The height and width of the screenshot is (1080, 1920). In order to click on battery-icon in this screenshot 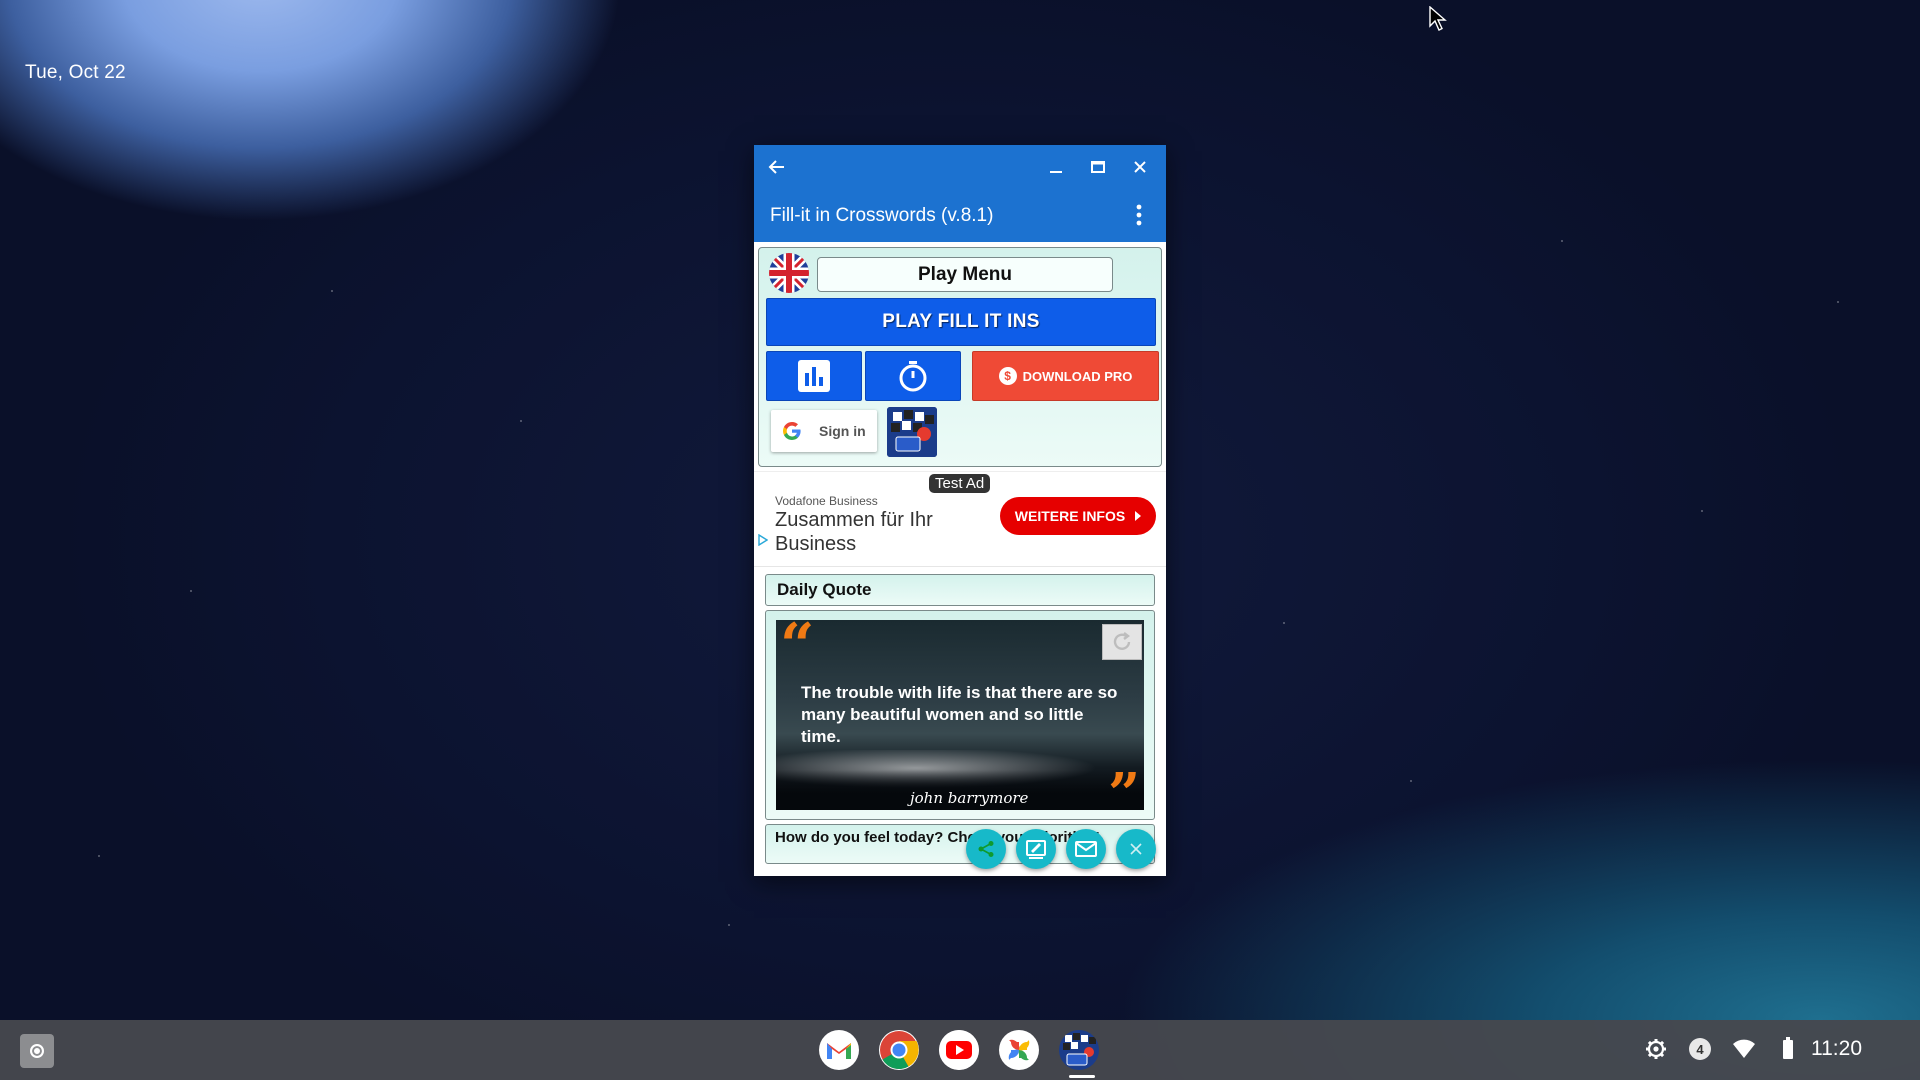, I will do `click(1788, 1048)`.